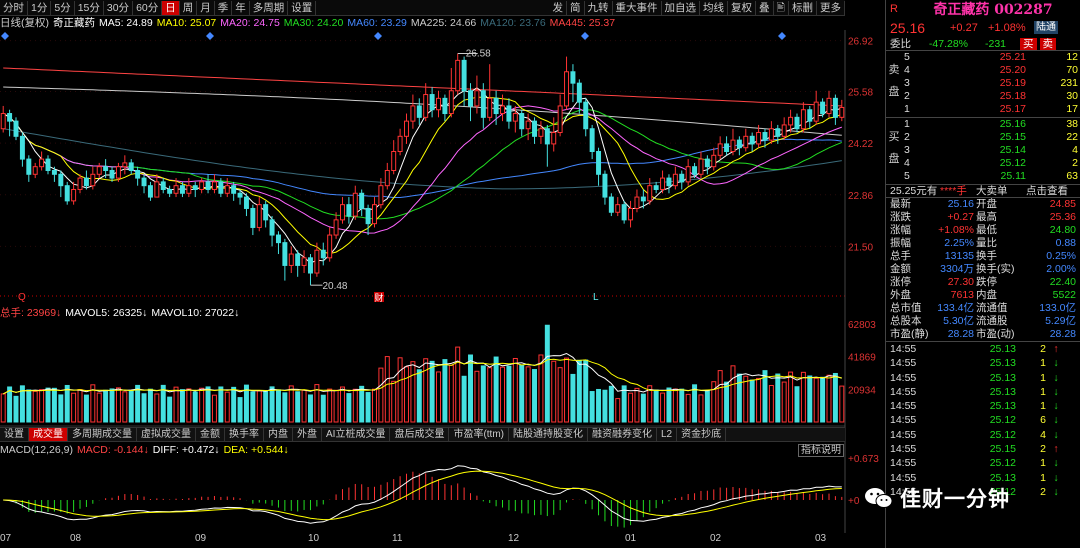  I want to click on indicator-tab: 多周期成交量, so click(102, 434).